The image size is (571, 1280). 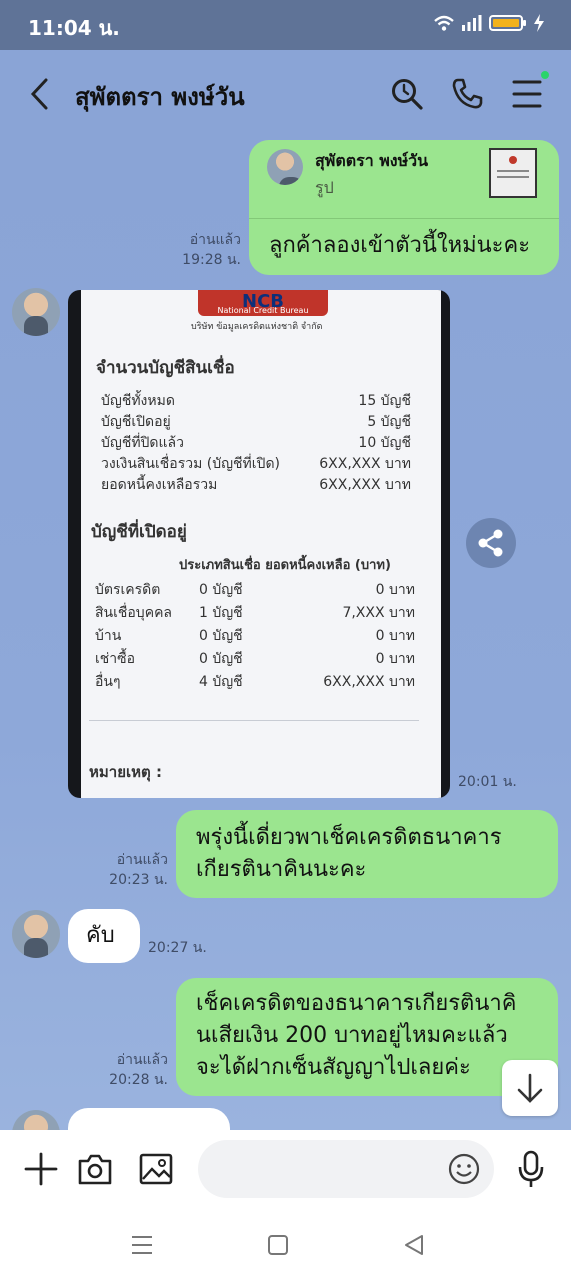 What do you see at coordinates (190, 464) in the screenshot?
I see `doc-row-label: วงเงินสินเชื่อรวม (บัญชีที่เปิด)` at bounding box center [190, 464].